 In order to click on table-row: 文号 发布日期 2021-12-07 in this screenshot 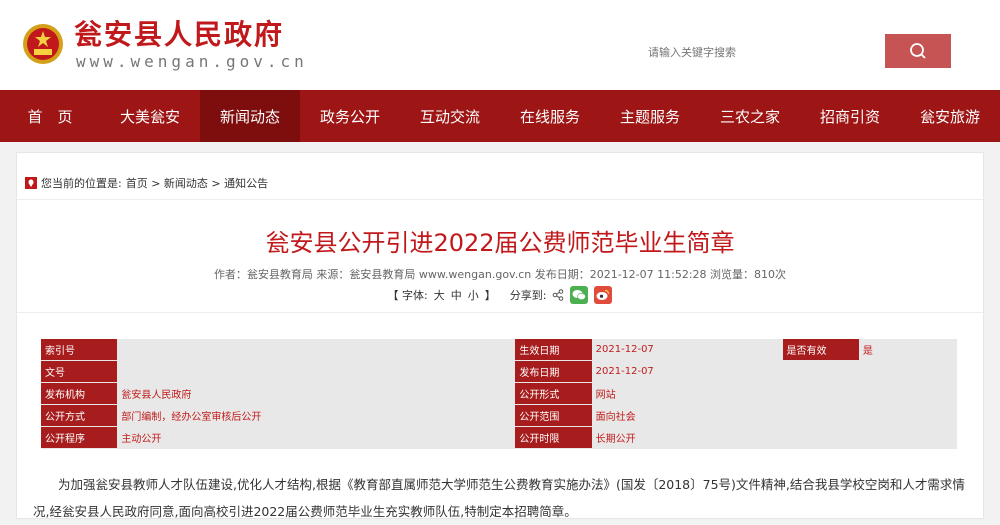, I will do `click(499, 372)`.